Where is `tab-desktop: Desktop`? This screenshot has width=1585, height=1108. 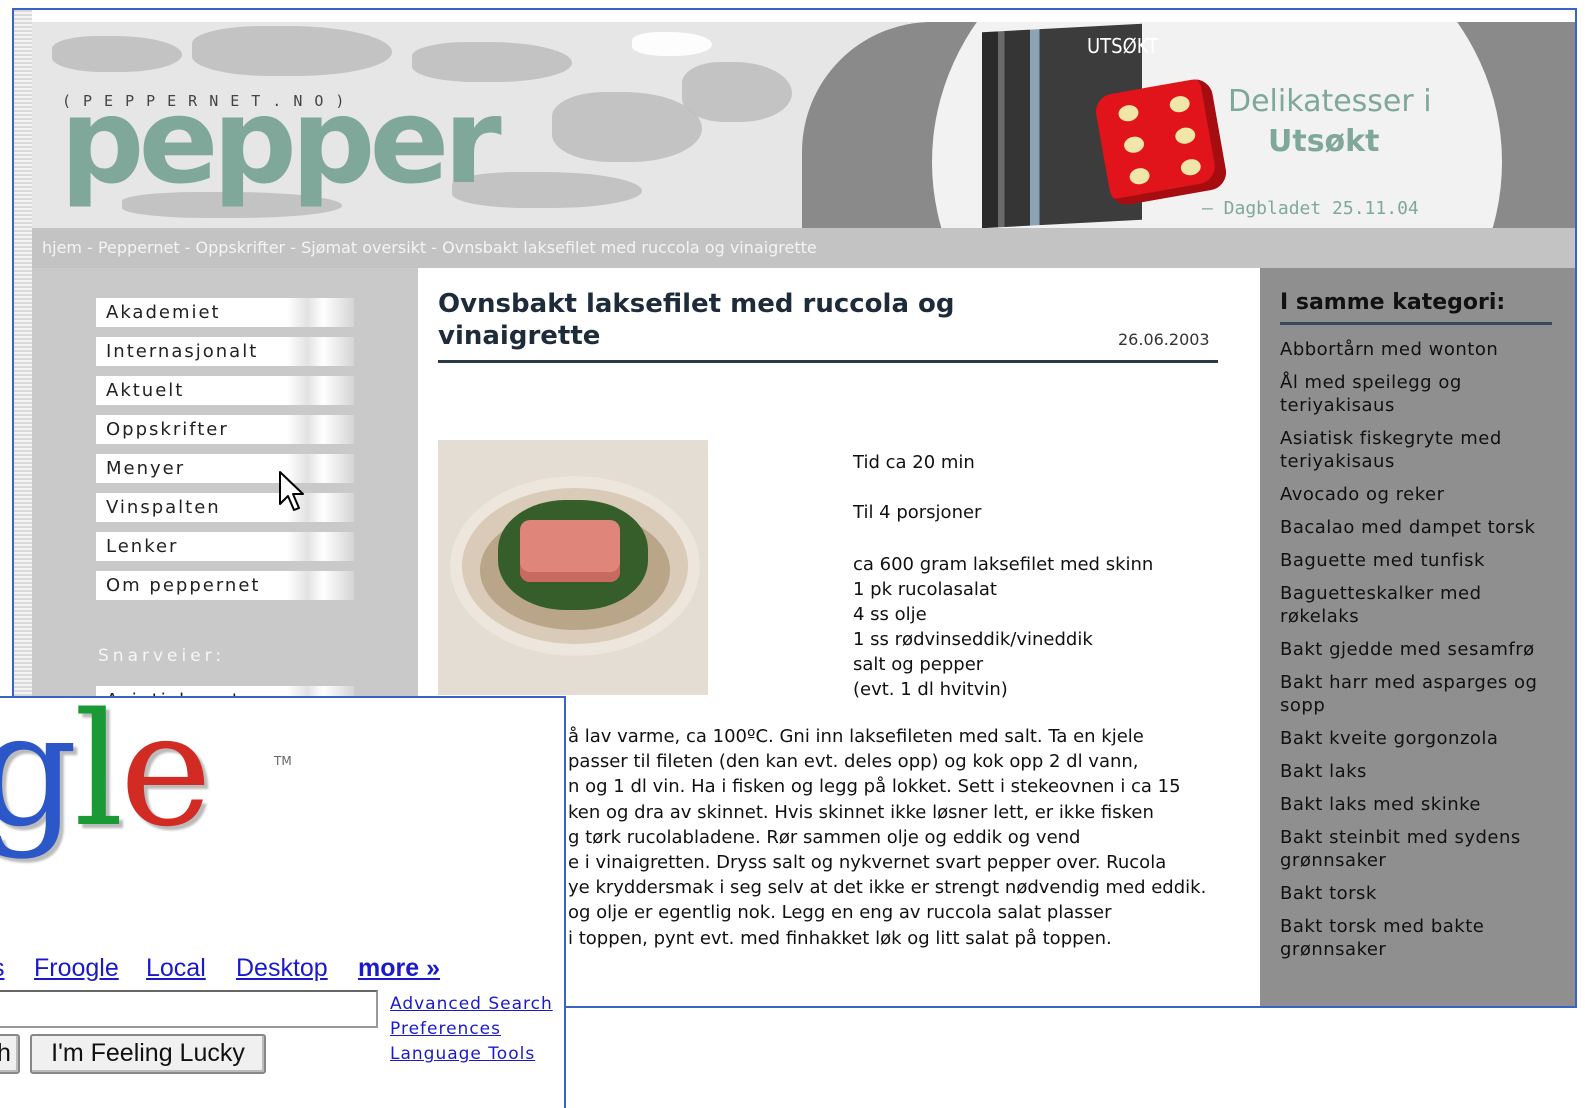 tab-desktop: Desktop is located at coordinates (282, 968).